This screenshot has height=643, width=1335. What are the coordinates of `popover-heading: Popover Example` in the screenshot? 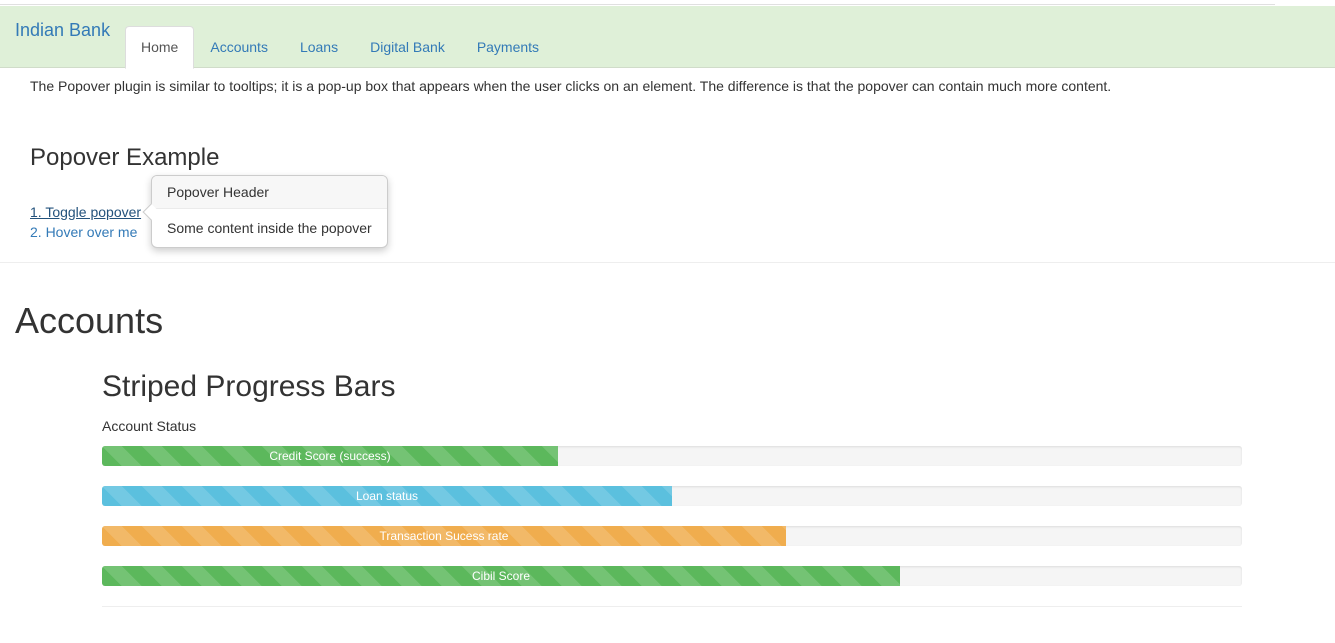 It's located at (125, 157).